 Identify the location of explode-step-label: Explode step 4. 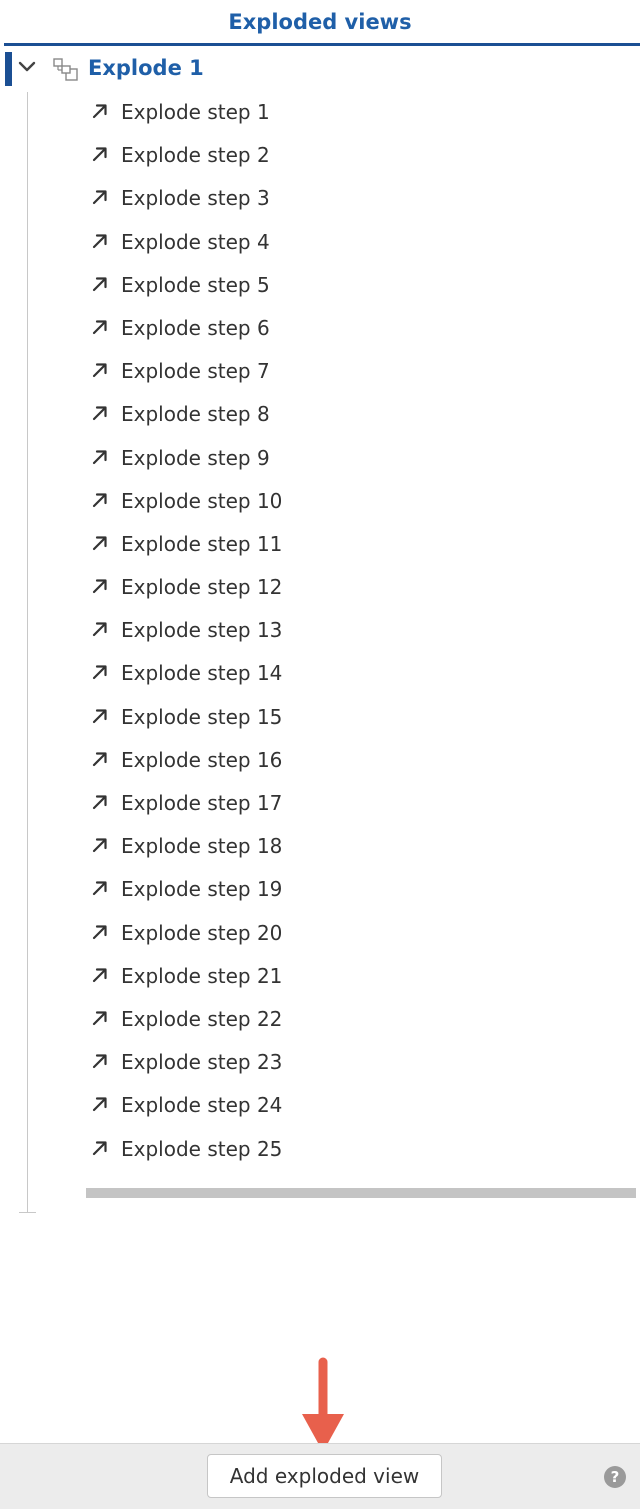
(195, 241).